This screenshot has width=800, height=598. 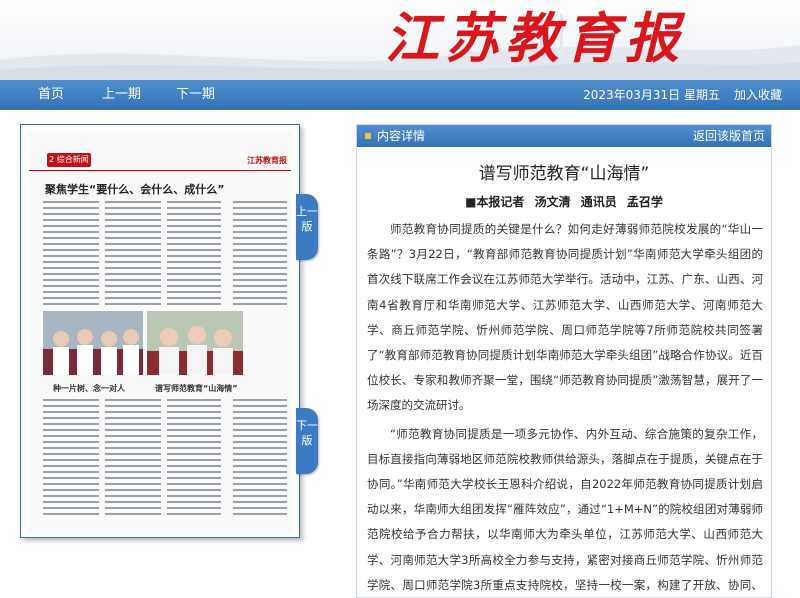 I want to click on page-caption-left: 种一片树、念一对人, so click(x=89, y=388).